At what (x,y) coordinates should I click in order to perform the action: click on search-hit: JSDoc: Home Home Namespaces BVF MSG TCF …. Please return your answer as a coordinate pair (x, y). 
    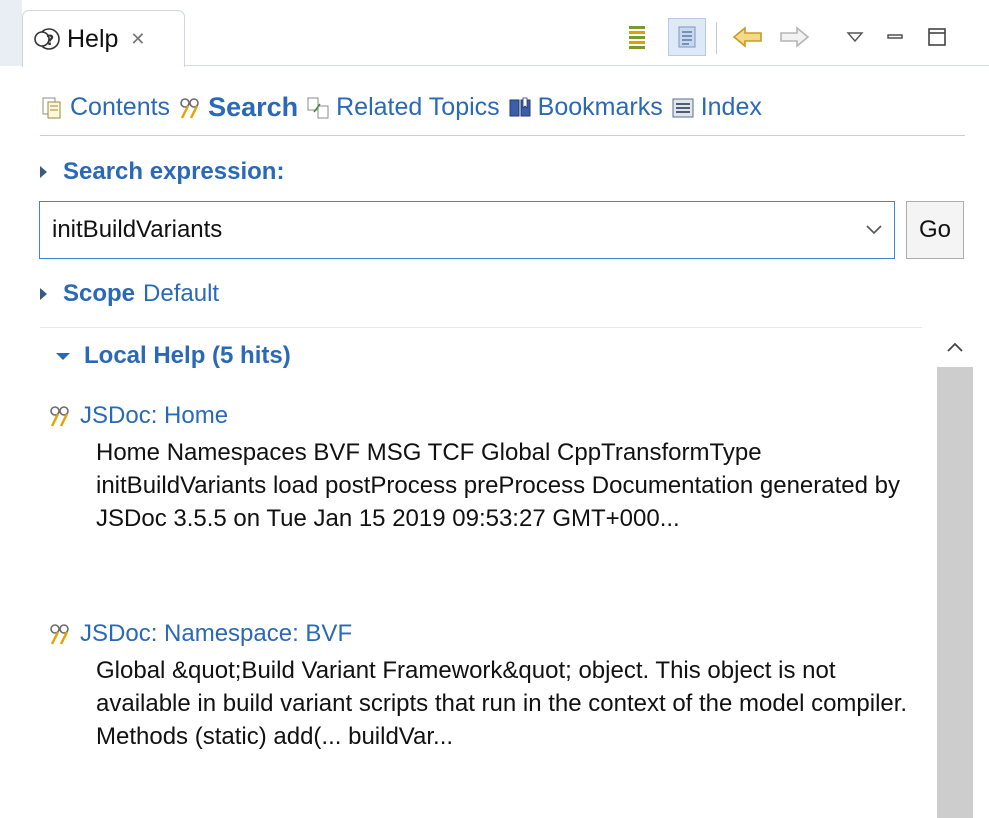
    Looking at the image, I should click on (483, 468).